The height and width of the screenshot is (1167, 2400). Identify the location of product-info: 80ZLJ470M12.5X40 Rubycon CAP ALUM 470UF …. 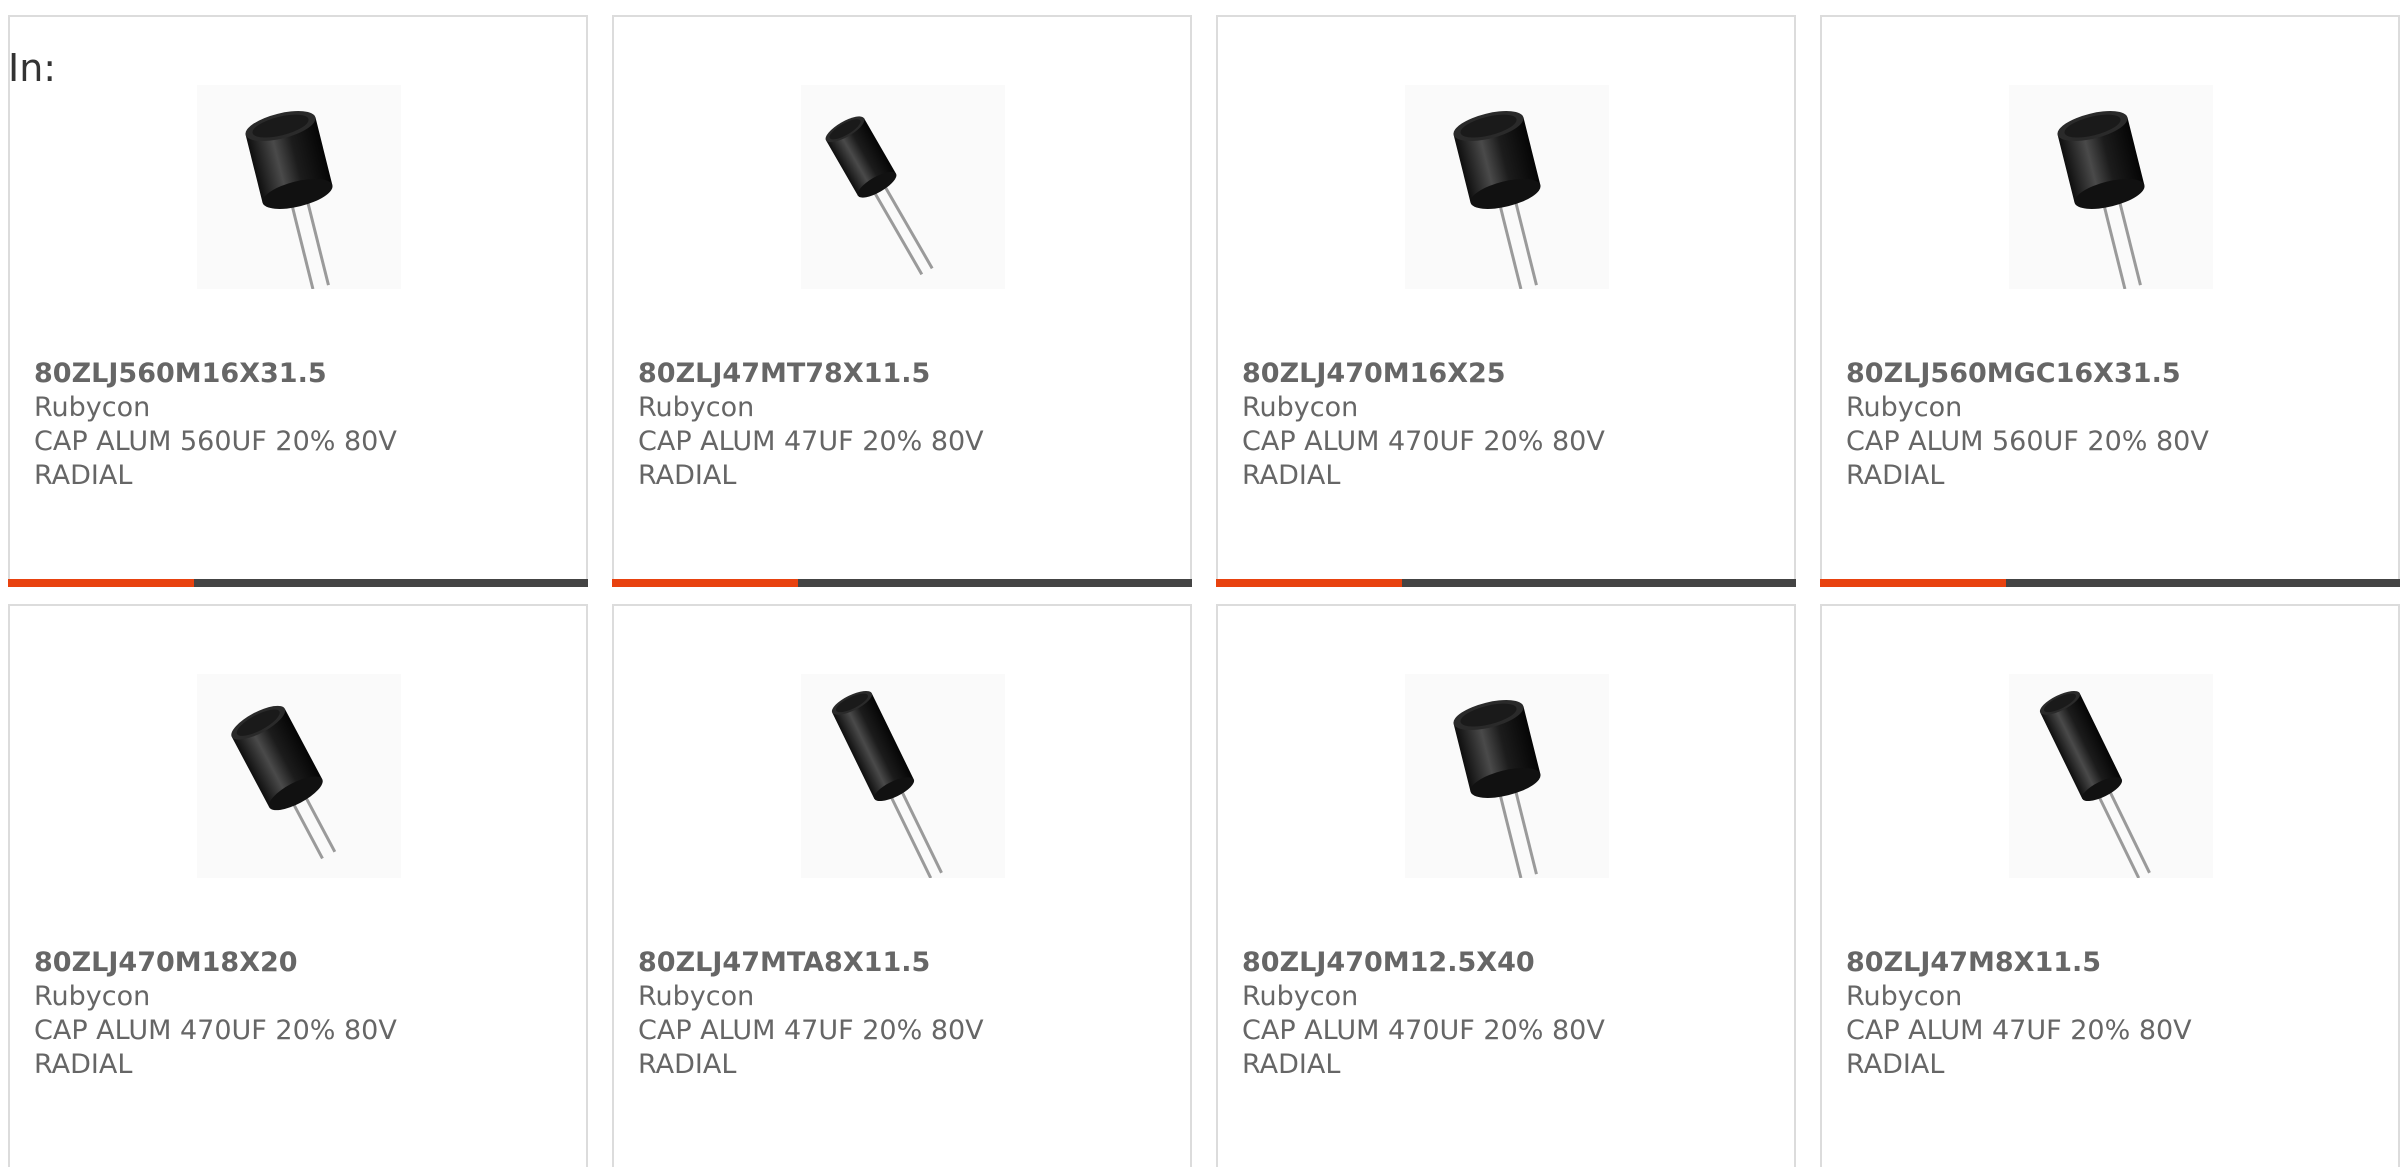
(1506, 1014).